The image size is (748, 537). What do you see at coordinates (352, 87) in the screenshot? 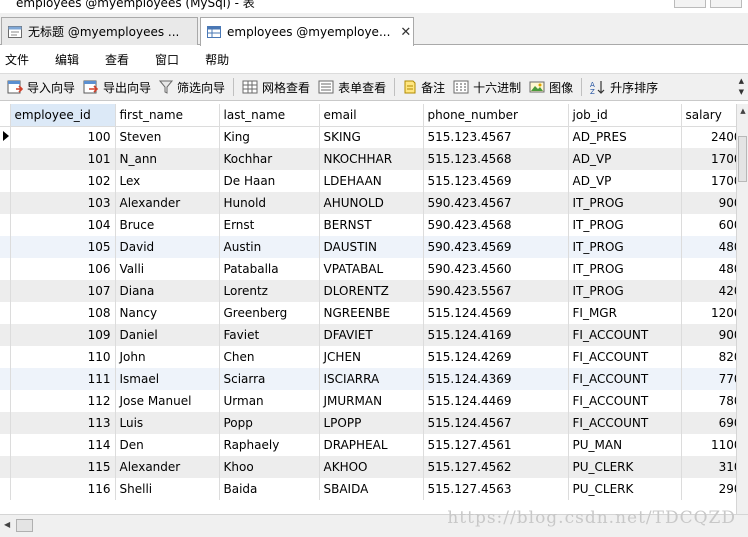
I see `form-view-button: 表单查看` at bounding box center [352, 87].